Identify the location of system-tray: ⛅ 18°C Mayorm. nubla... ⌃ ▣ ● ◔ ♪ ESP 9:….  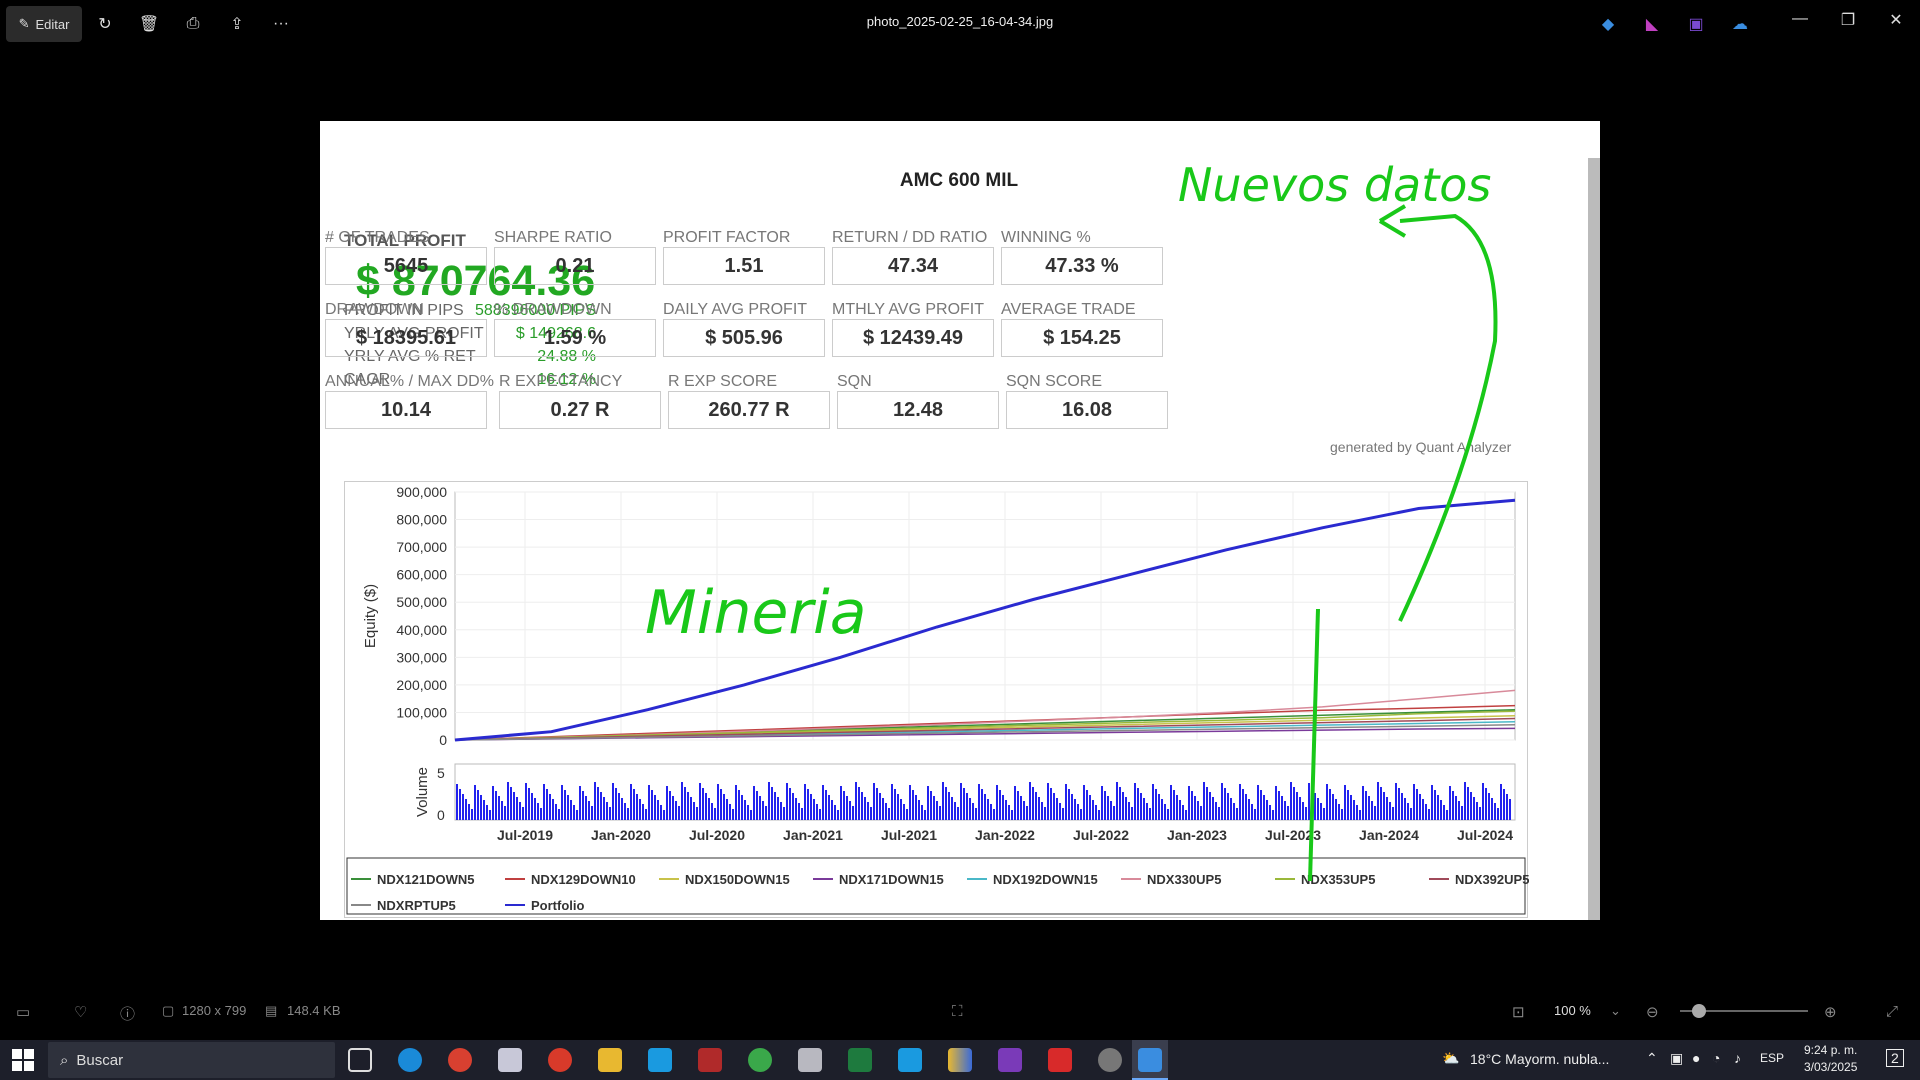
(1680, 1060).